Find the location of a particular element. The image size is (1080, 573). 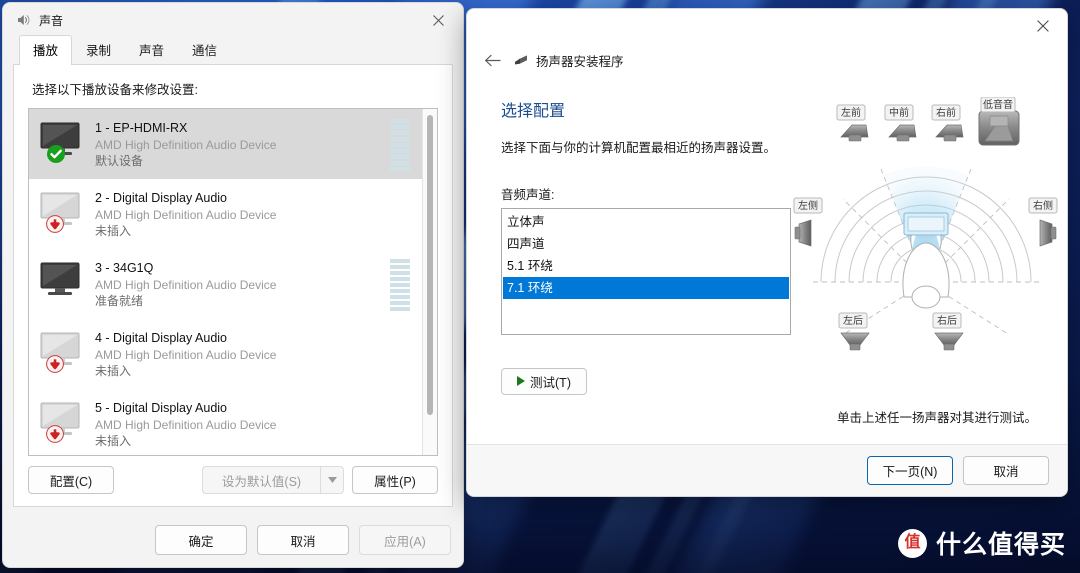

cancel-button: 取消 is located at coordinates (303, 540).